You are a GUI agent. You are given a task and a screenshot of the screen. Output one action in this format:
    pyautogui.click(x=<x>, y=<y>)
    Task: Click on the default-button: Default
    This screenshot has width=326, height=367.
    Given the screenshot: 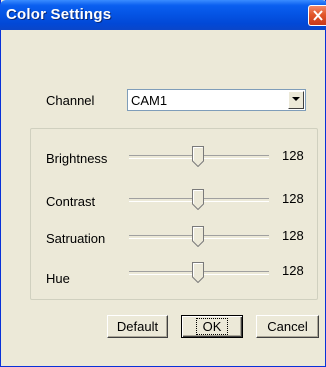 What is the action you would take?
    pyautogui.click(x=137, y=326)
    